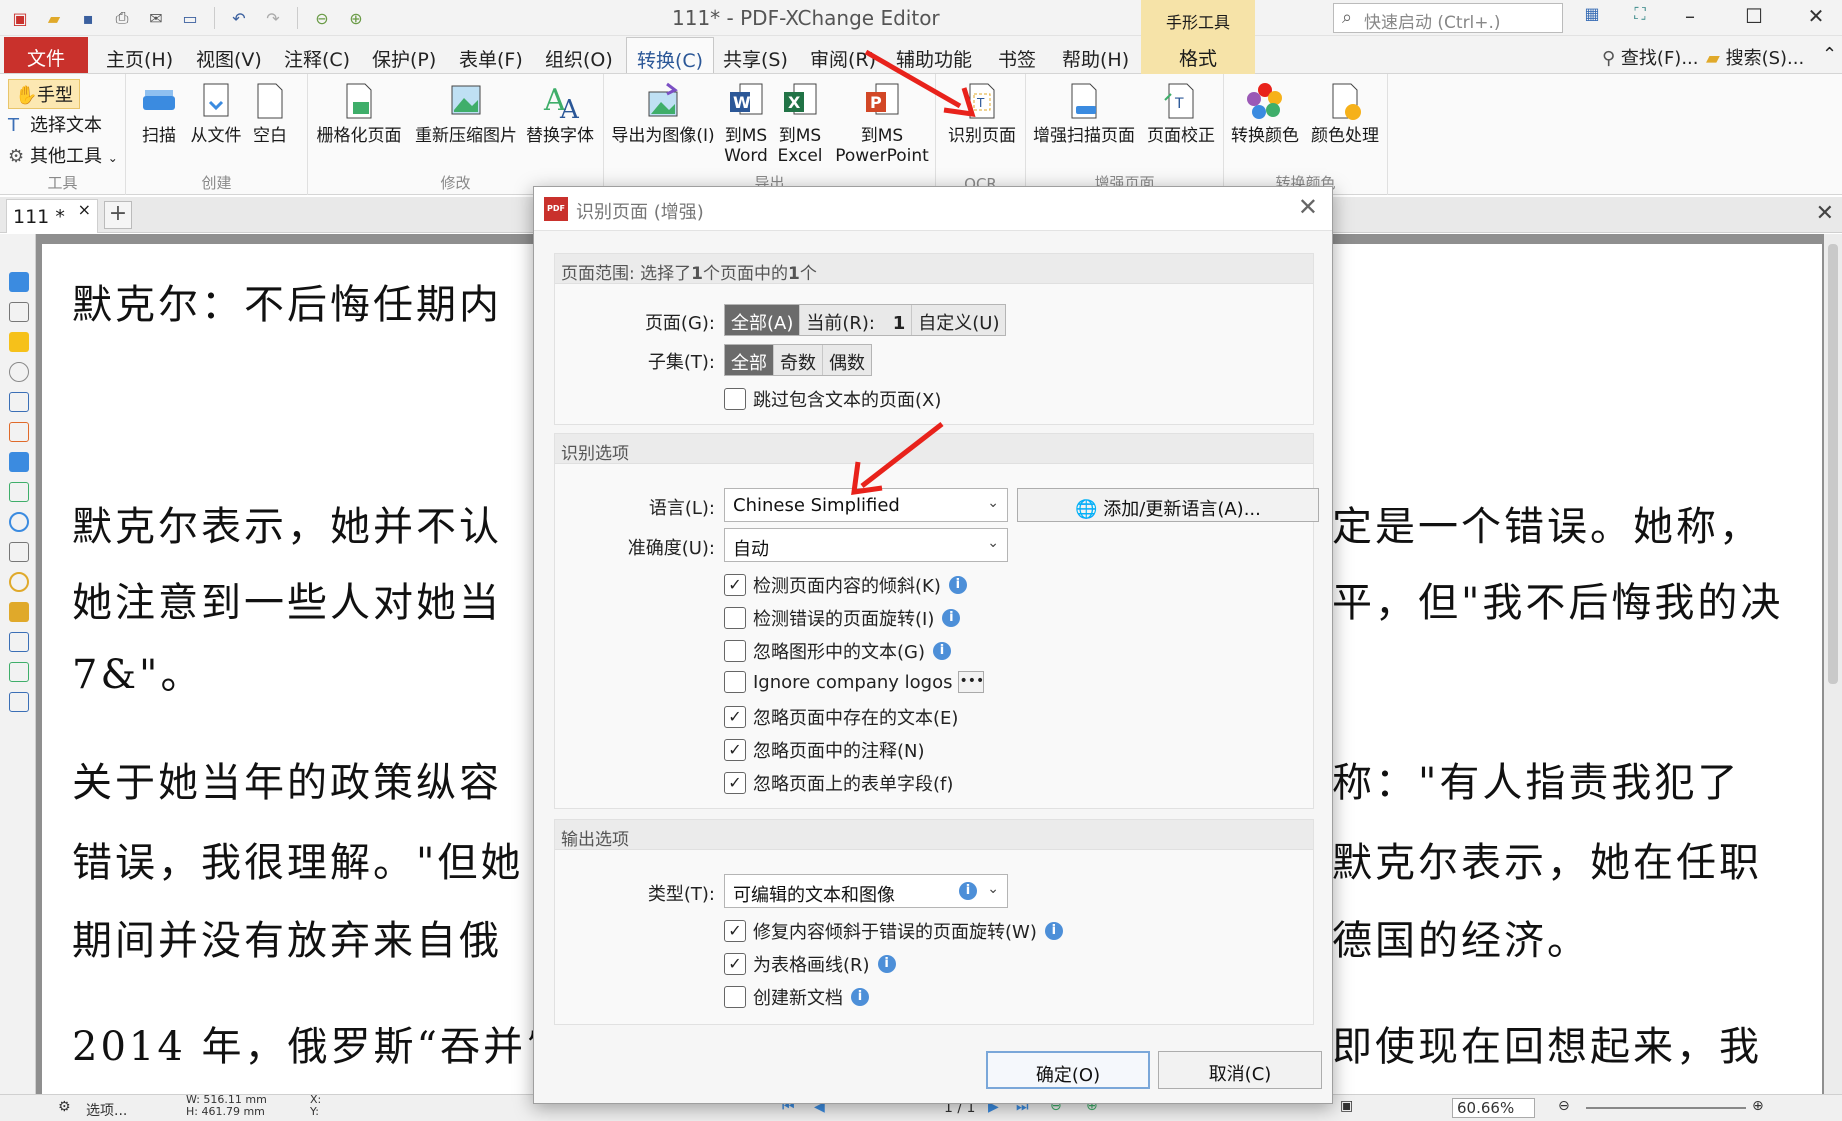  Describe the element at coordinates (19, 552) in the screenshot. I see `structure-icon` at that location.